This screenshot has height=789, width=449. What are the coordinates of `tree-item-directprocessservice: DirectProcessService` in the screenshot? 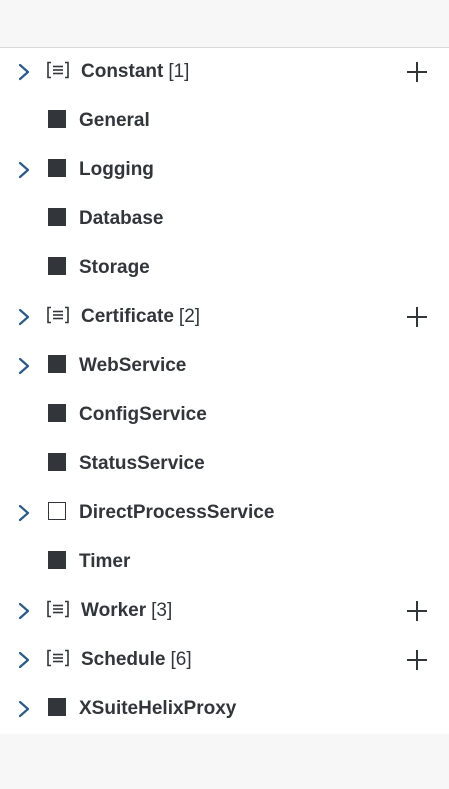 It's located at (224, 512).